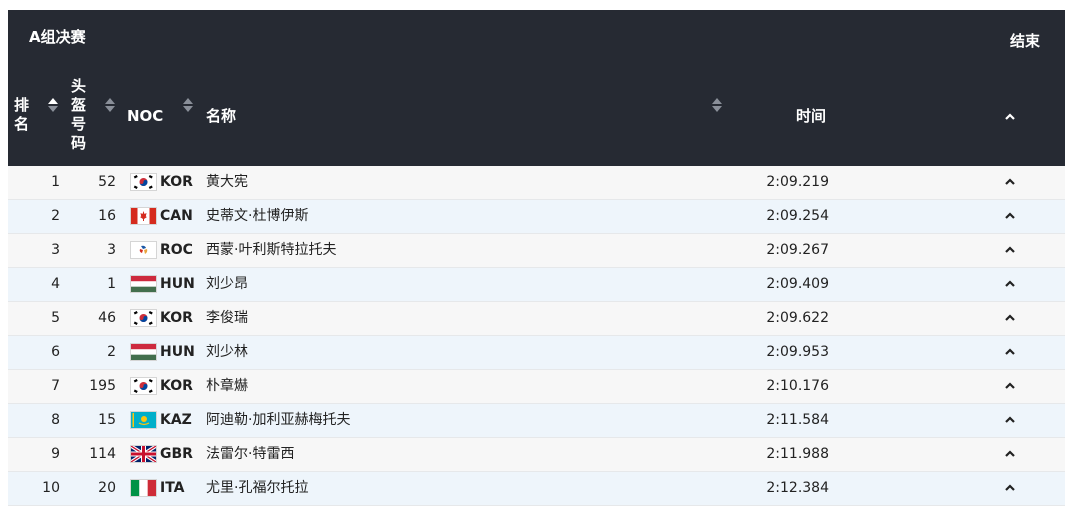 Image resolution: width=1073 pixels, height=506 pixels. What do you see at coordinates (188, 106) in the screenshot?
I see `sort-noc-icon` at bounding box center [188, 106].